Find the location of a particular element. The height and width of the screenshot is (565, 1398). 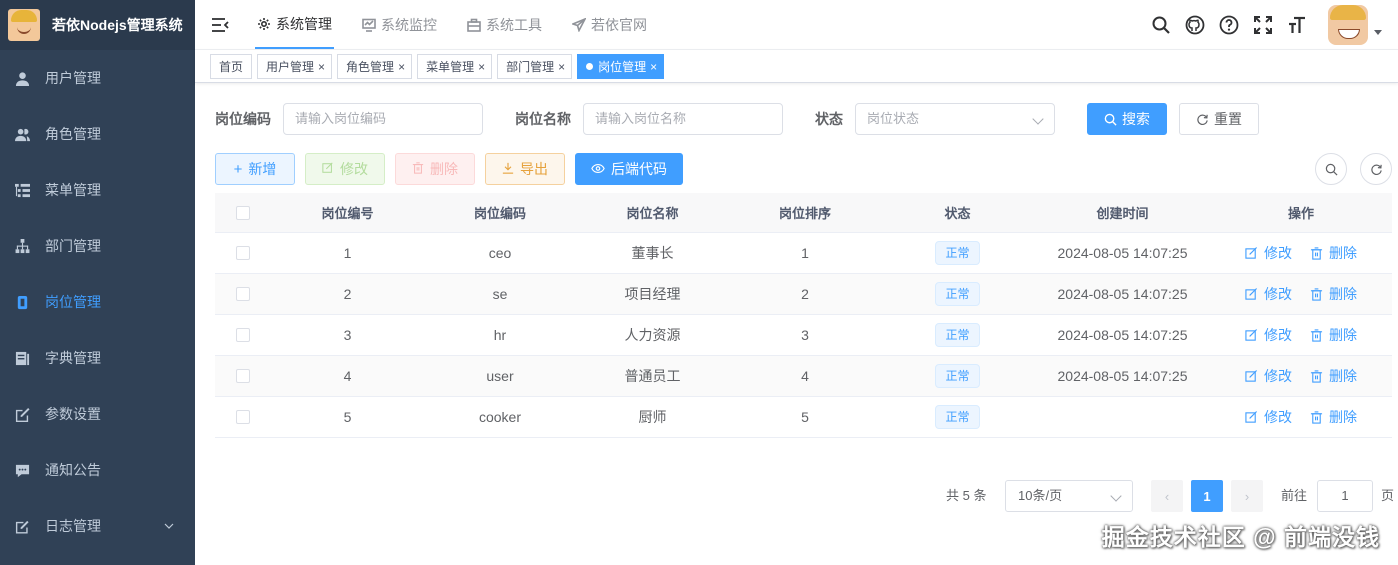

page-size-select: 10条/页 is located at coordinates (1069, 496).